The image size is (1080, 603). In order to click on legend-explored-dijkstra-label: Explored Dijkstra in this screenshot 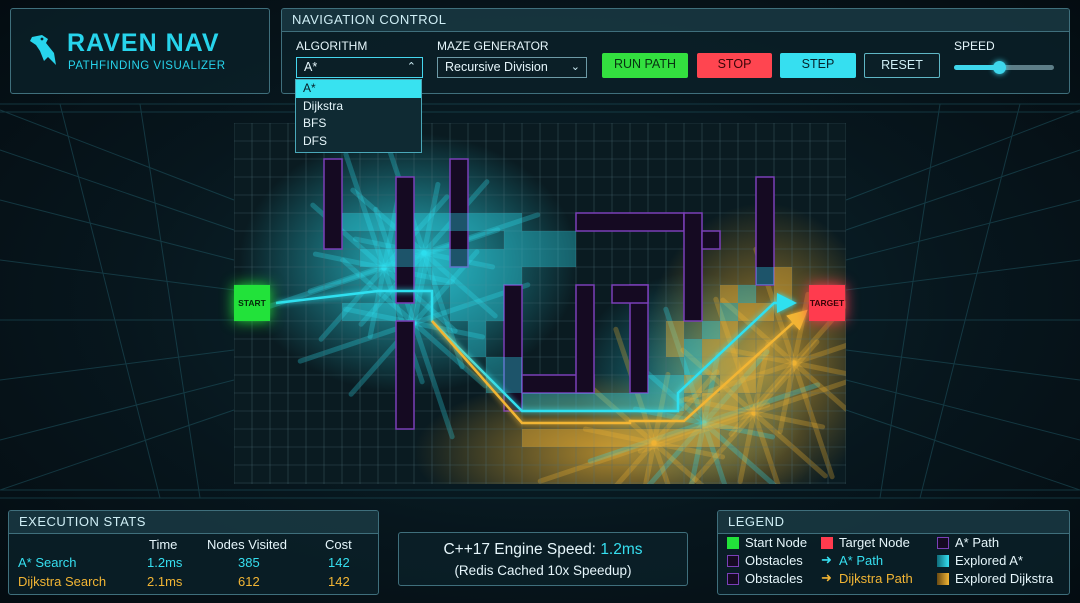, I will do `click(1004, 578)`.